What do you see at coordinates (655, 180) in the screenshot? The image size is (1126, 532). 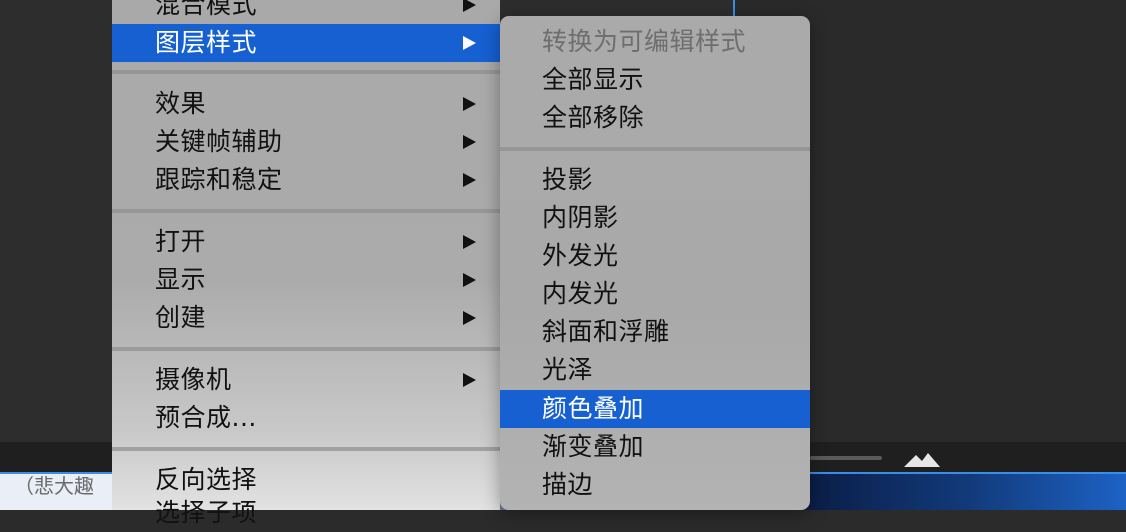 I see `menu-item-drop-shadow: 投影` at bounding box center [655, 180].